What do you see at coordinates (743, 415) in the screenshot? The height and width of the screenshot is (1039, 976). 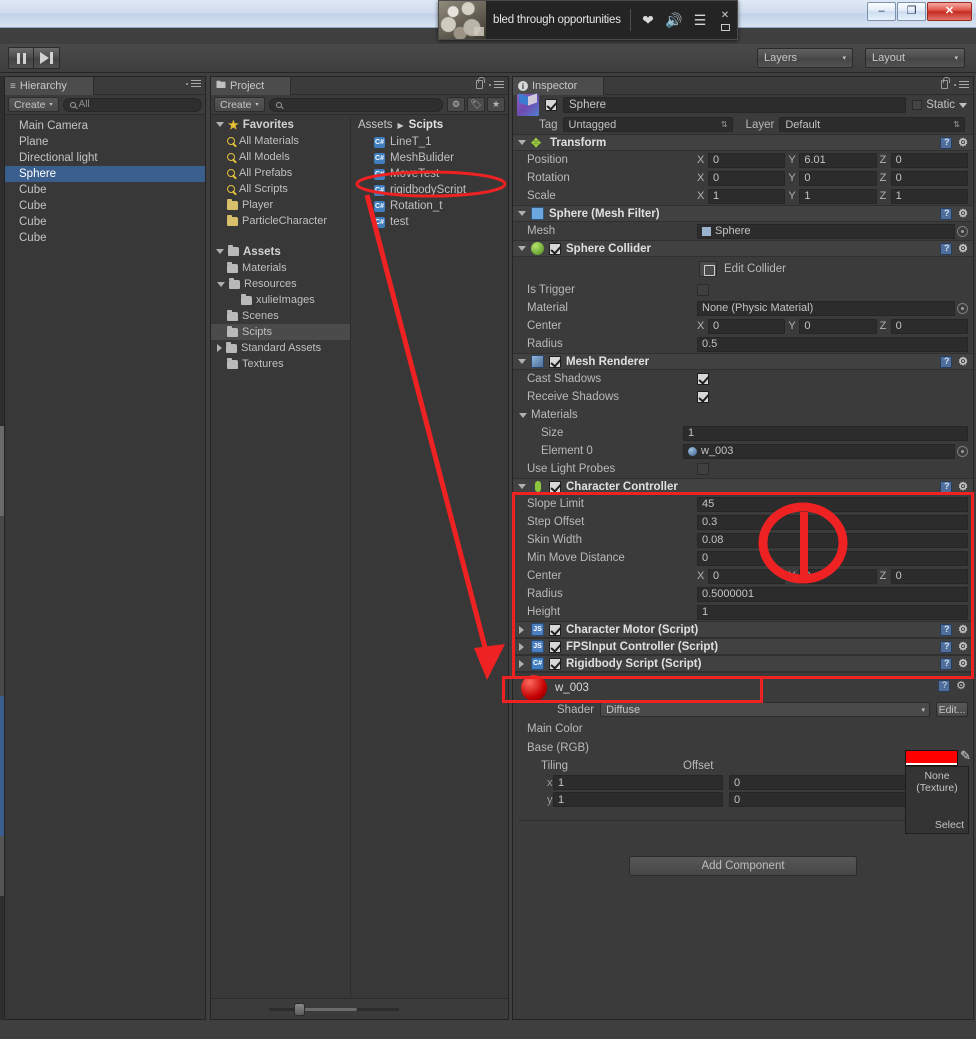 I see `materials-foldout-row: Materials` at bounding box center [743, 415].